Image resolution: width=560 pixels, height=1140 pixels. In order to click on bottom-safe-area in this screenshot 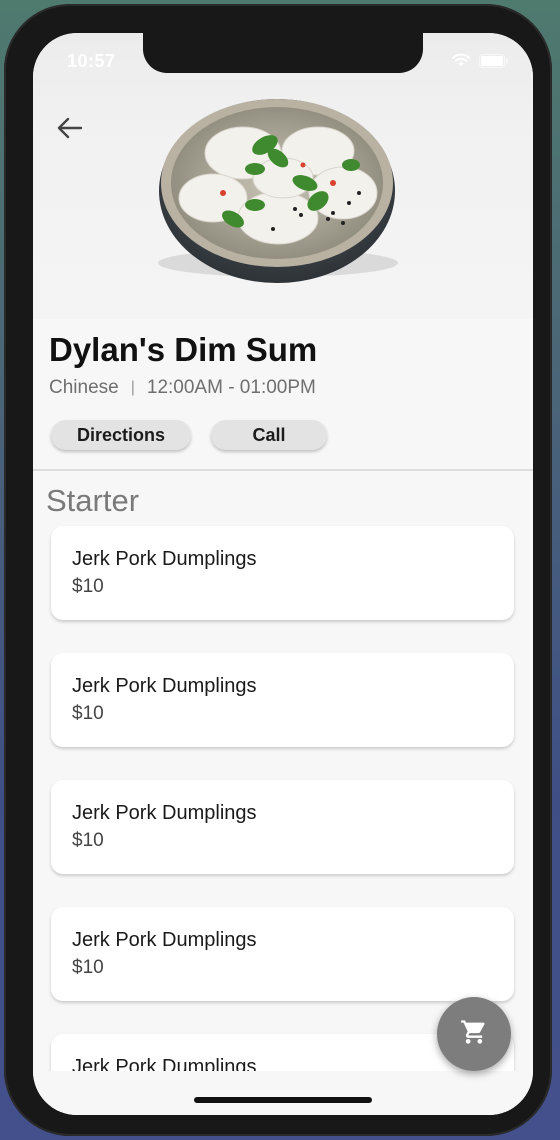, I will do `click(283, 1093)`.